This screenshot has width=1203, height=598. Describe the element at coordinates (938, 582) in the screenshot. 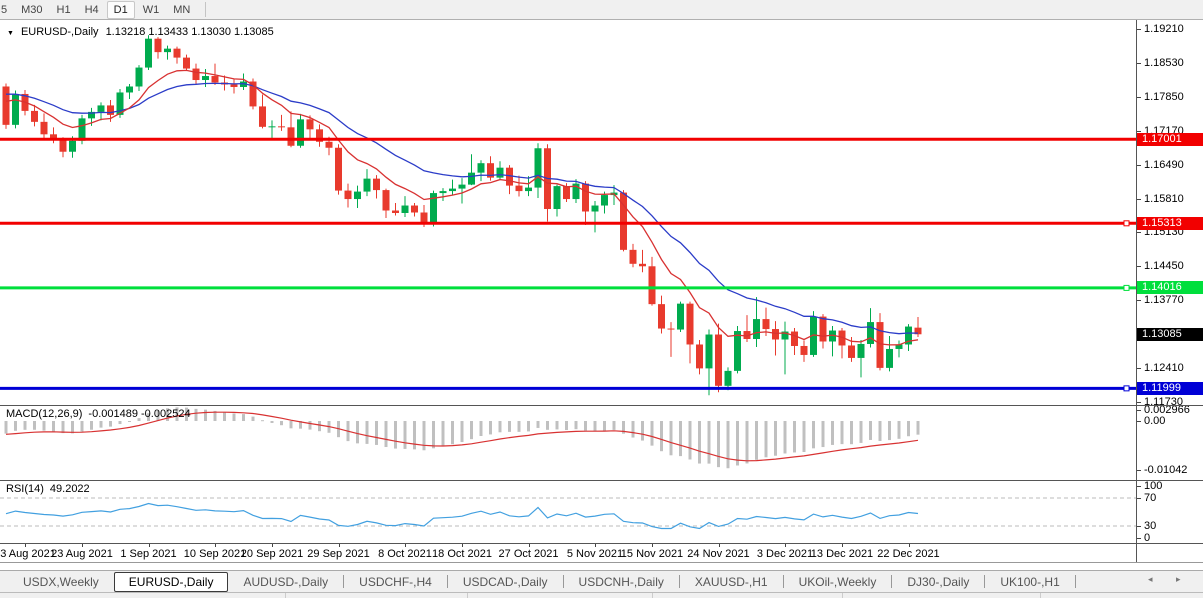

I see `chart-tab-dj30daily: DJ30-,Daily` at that location.